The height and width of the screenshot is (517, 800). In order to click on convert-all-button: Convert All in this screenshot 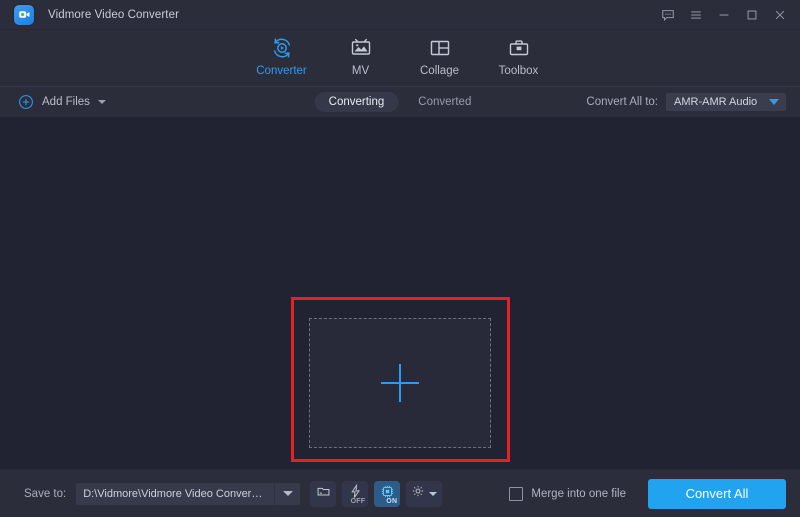, I will do `click(717, 493)`.